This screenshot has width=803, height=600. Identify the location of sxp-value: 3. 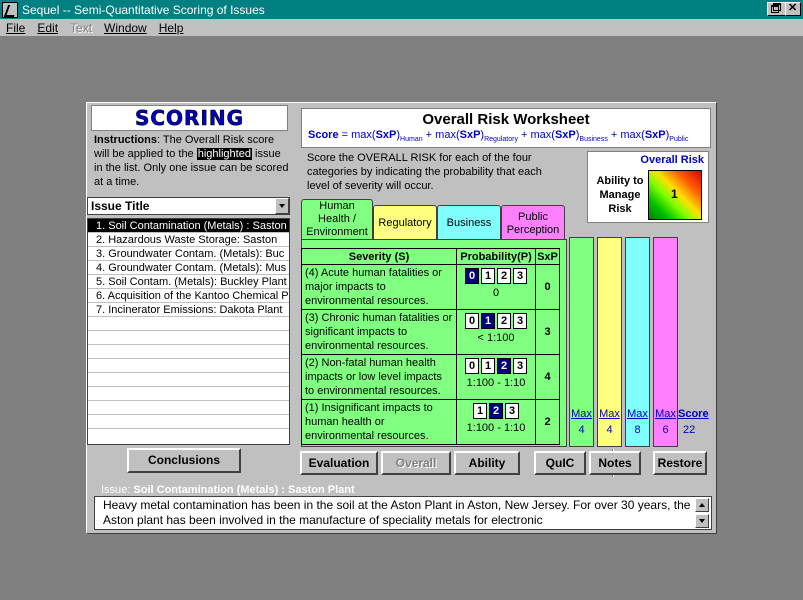
(547, 332).